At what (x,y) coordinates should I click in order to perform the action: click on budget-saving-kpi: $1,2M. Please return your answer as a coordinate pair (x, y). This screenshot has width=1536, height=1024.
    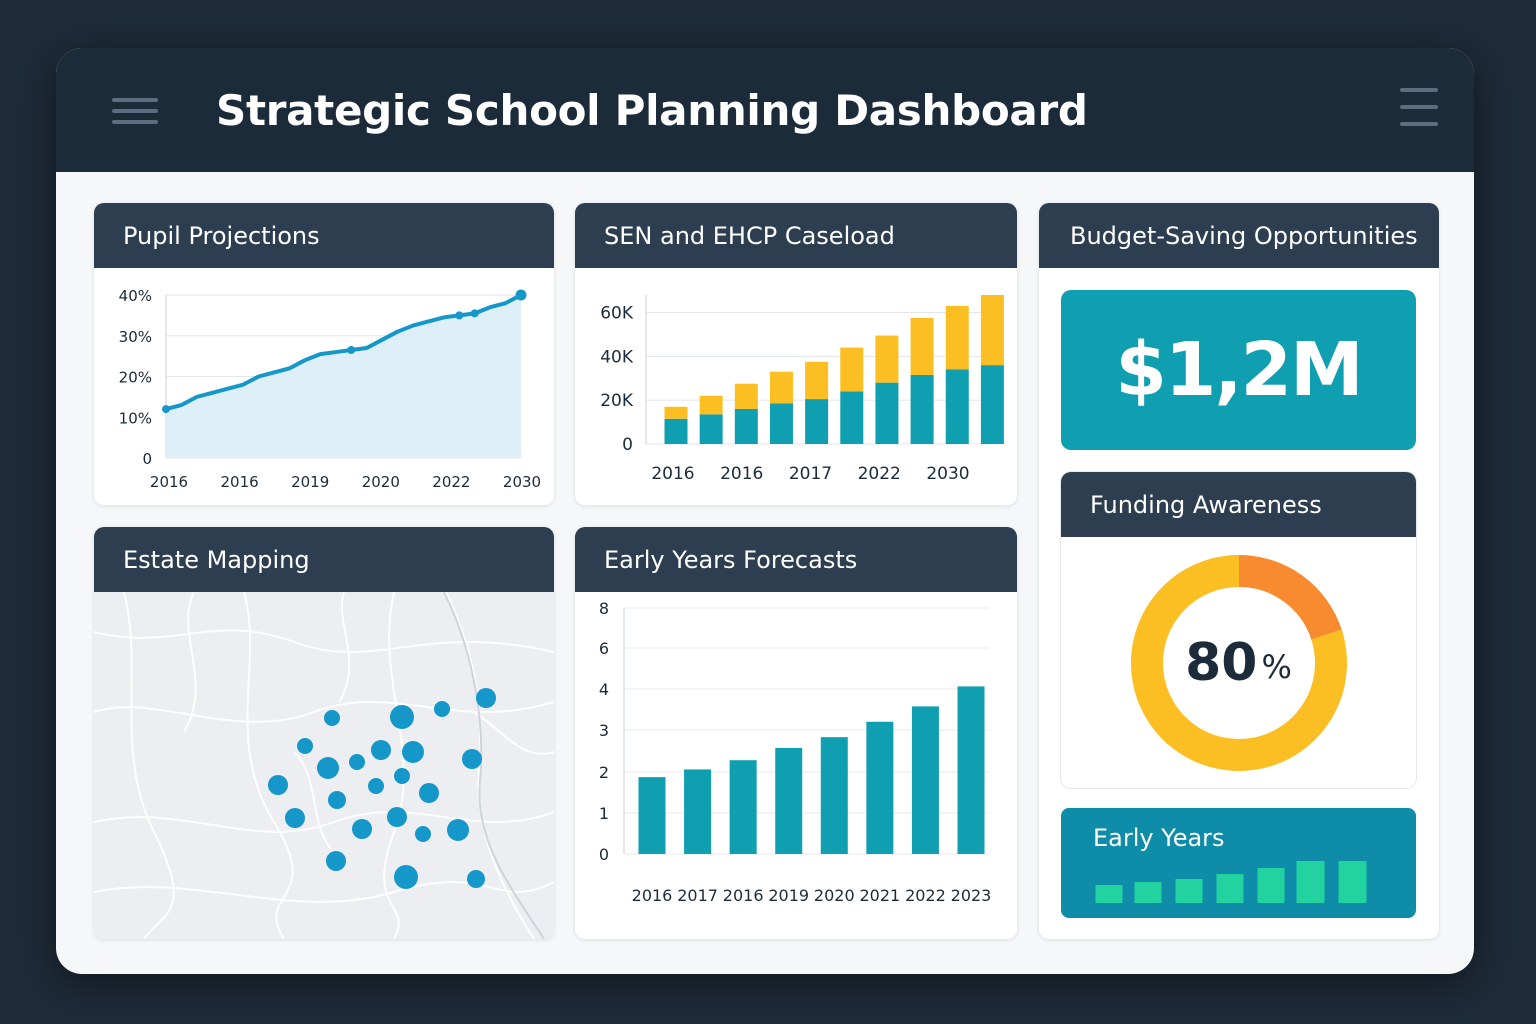
    Looking at the image, I should click on (1238, 370).